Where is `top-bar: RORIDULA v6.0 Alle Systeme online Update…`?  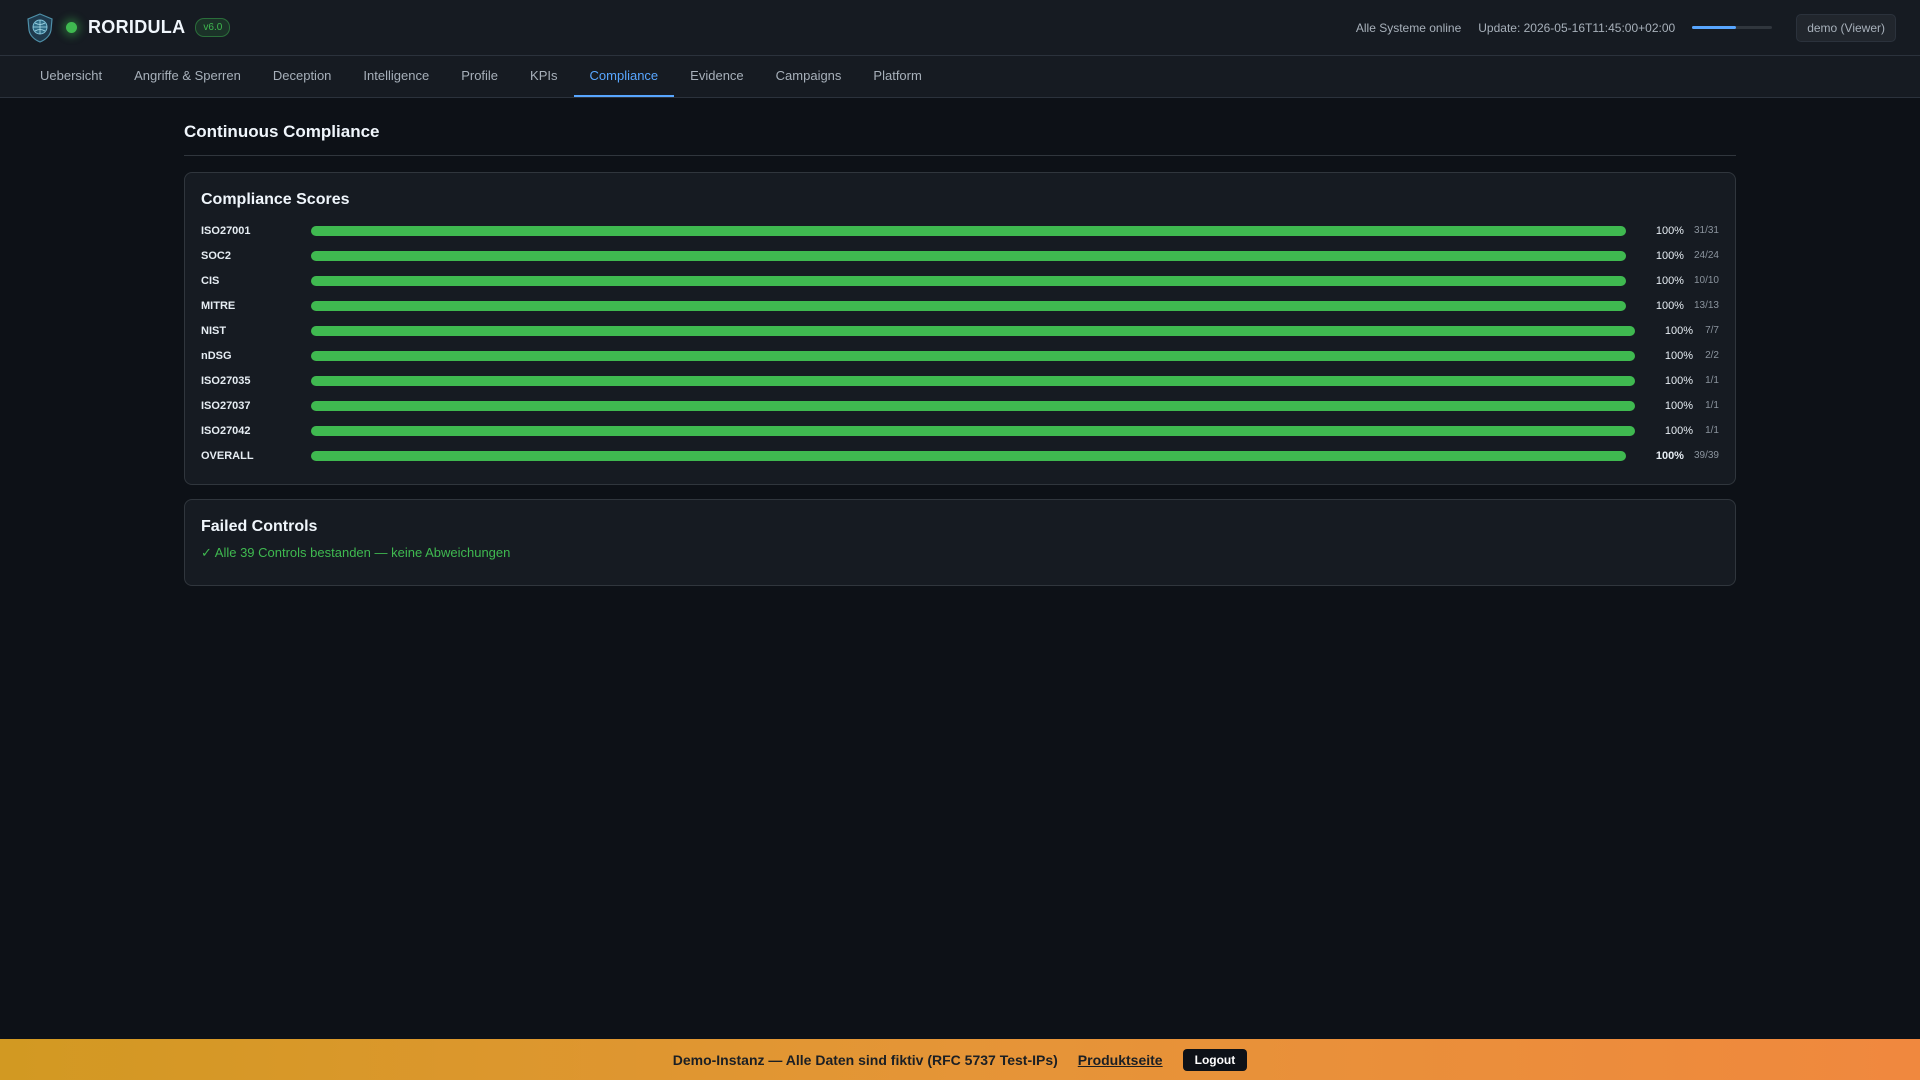
top-bar: RORIDULA v6.0 Alle Systeme online Update… is located at coordinates (960, 28).